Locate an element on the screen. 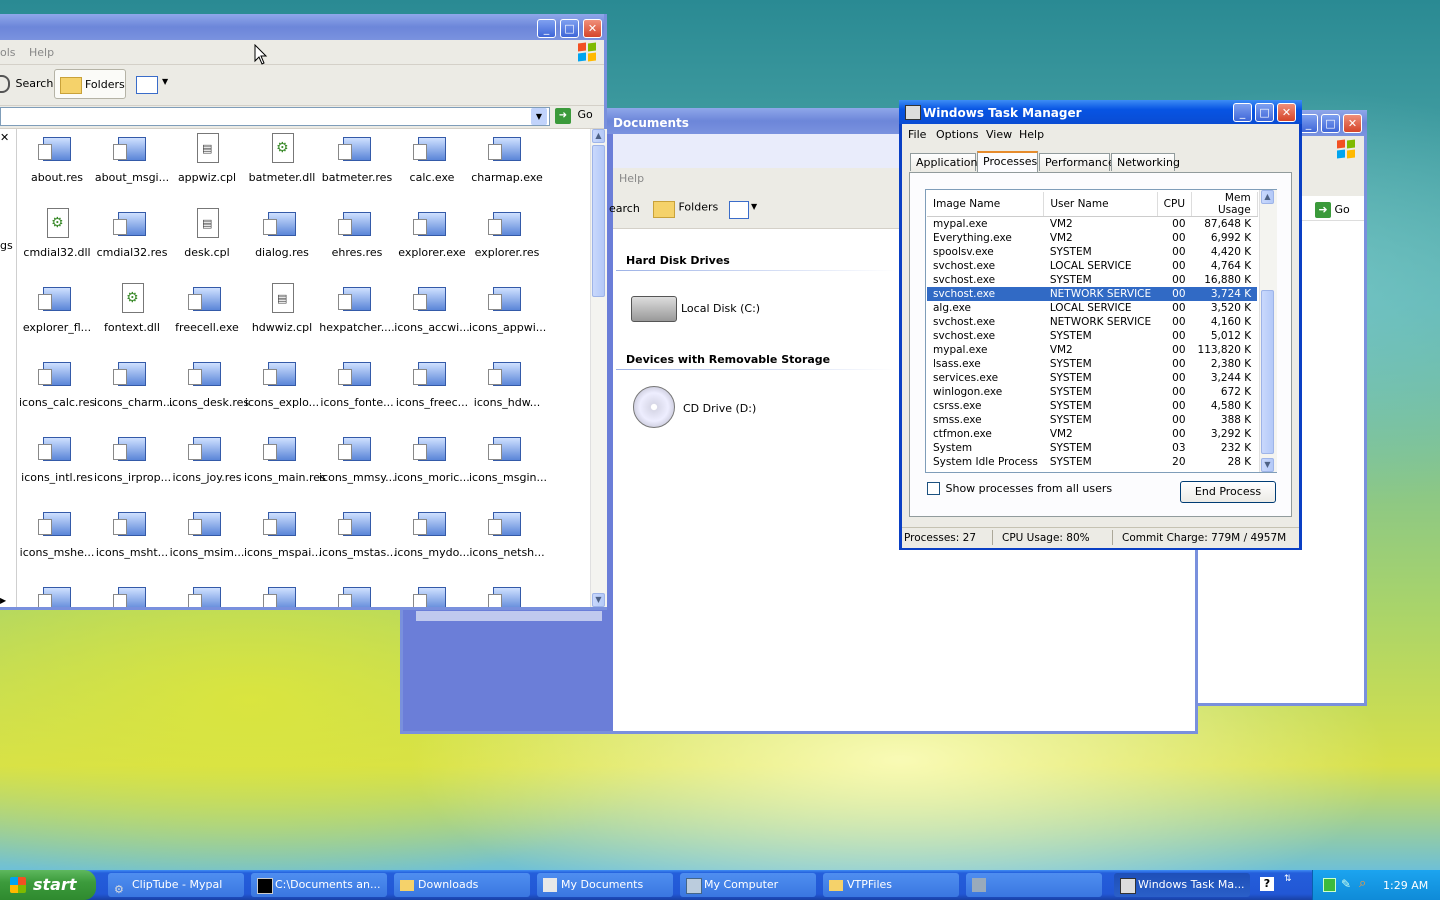 The width and height of the screenshot is (1440, 900). file-item: icons_main.res is located at coordinates (285, 458).